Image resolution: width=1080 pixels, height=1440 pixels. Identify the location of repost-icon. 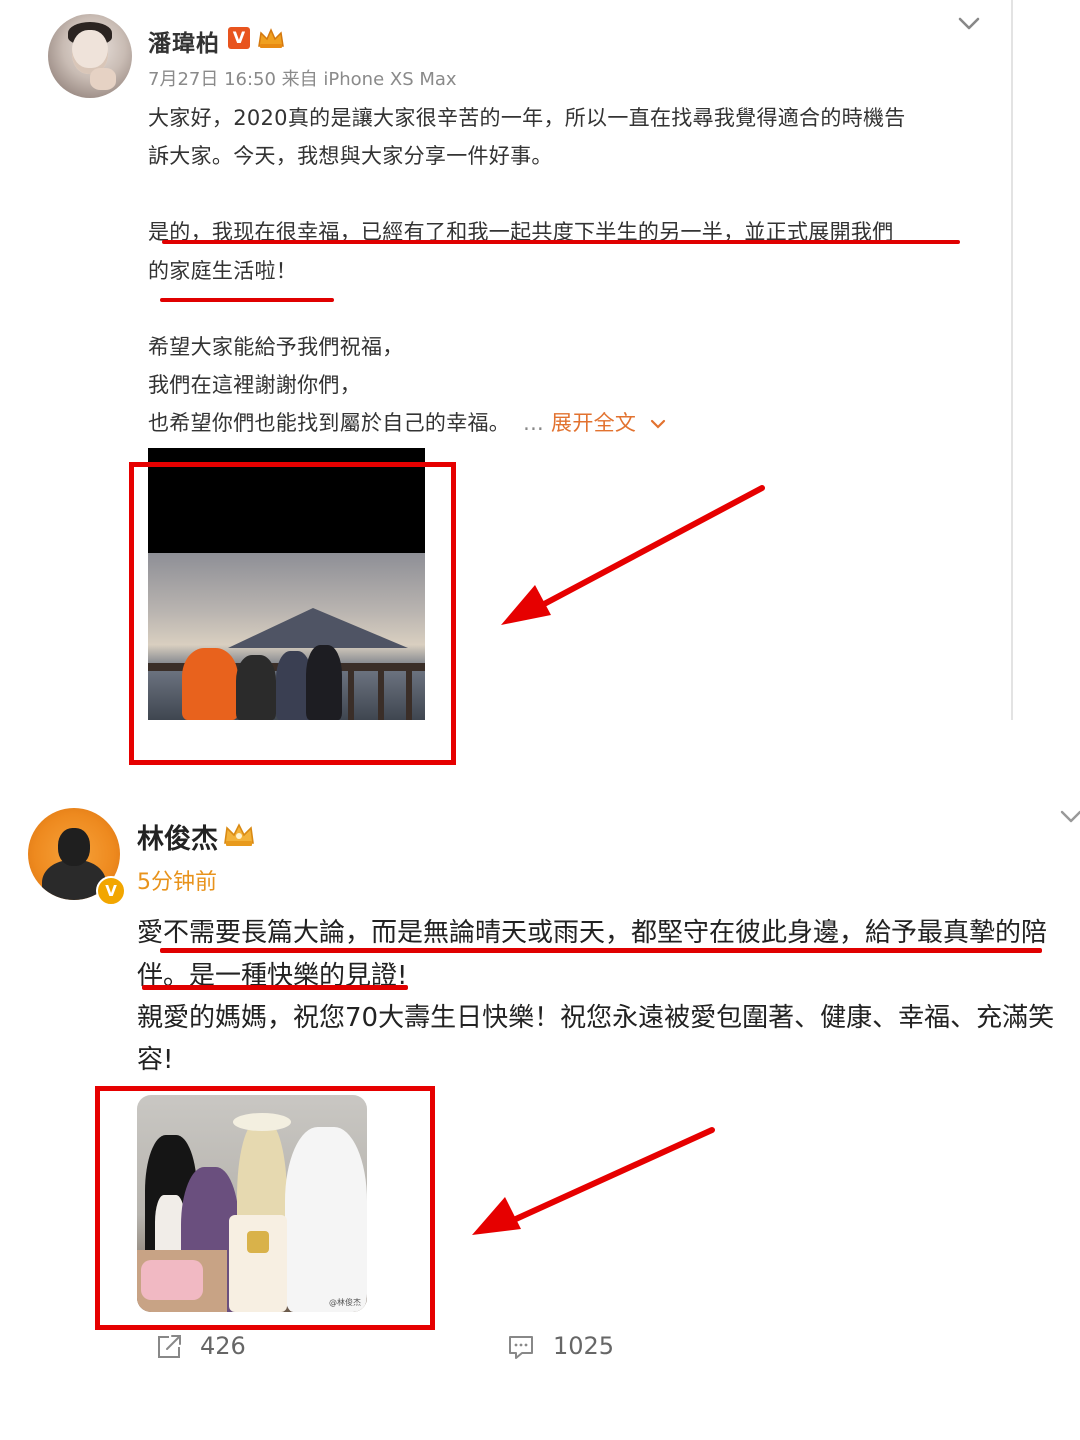
(169, 1347).